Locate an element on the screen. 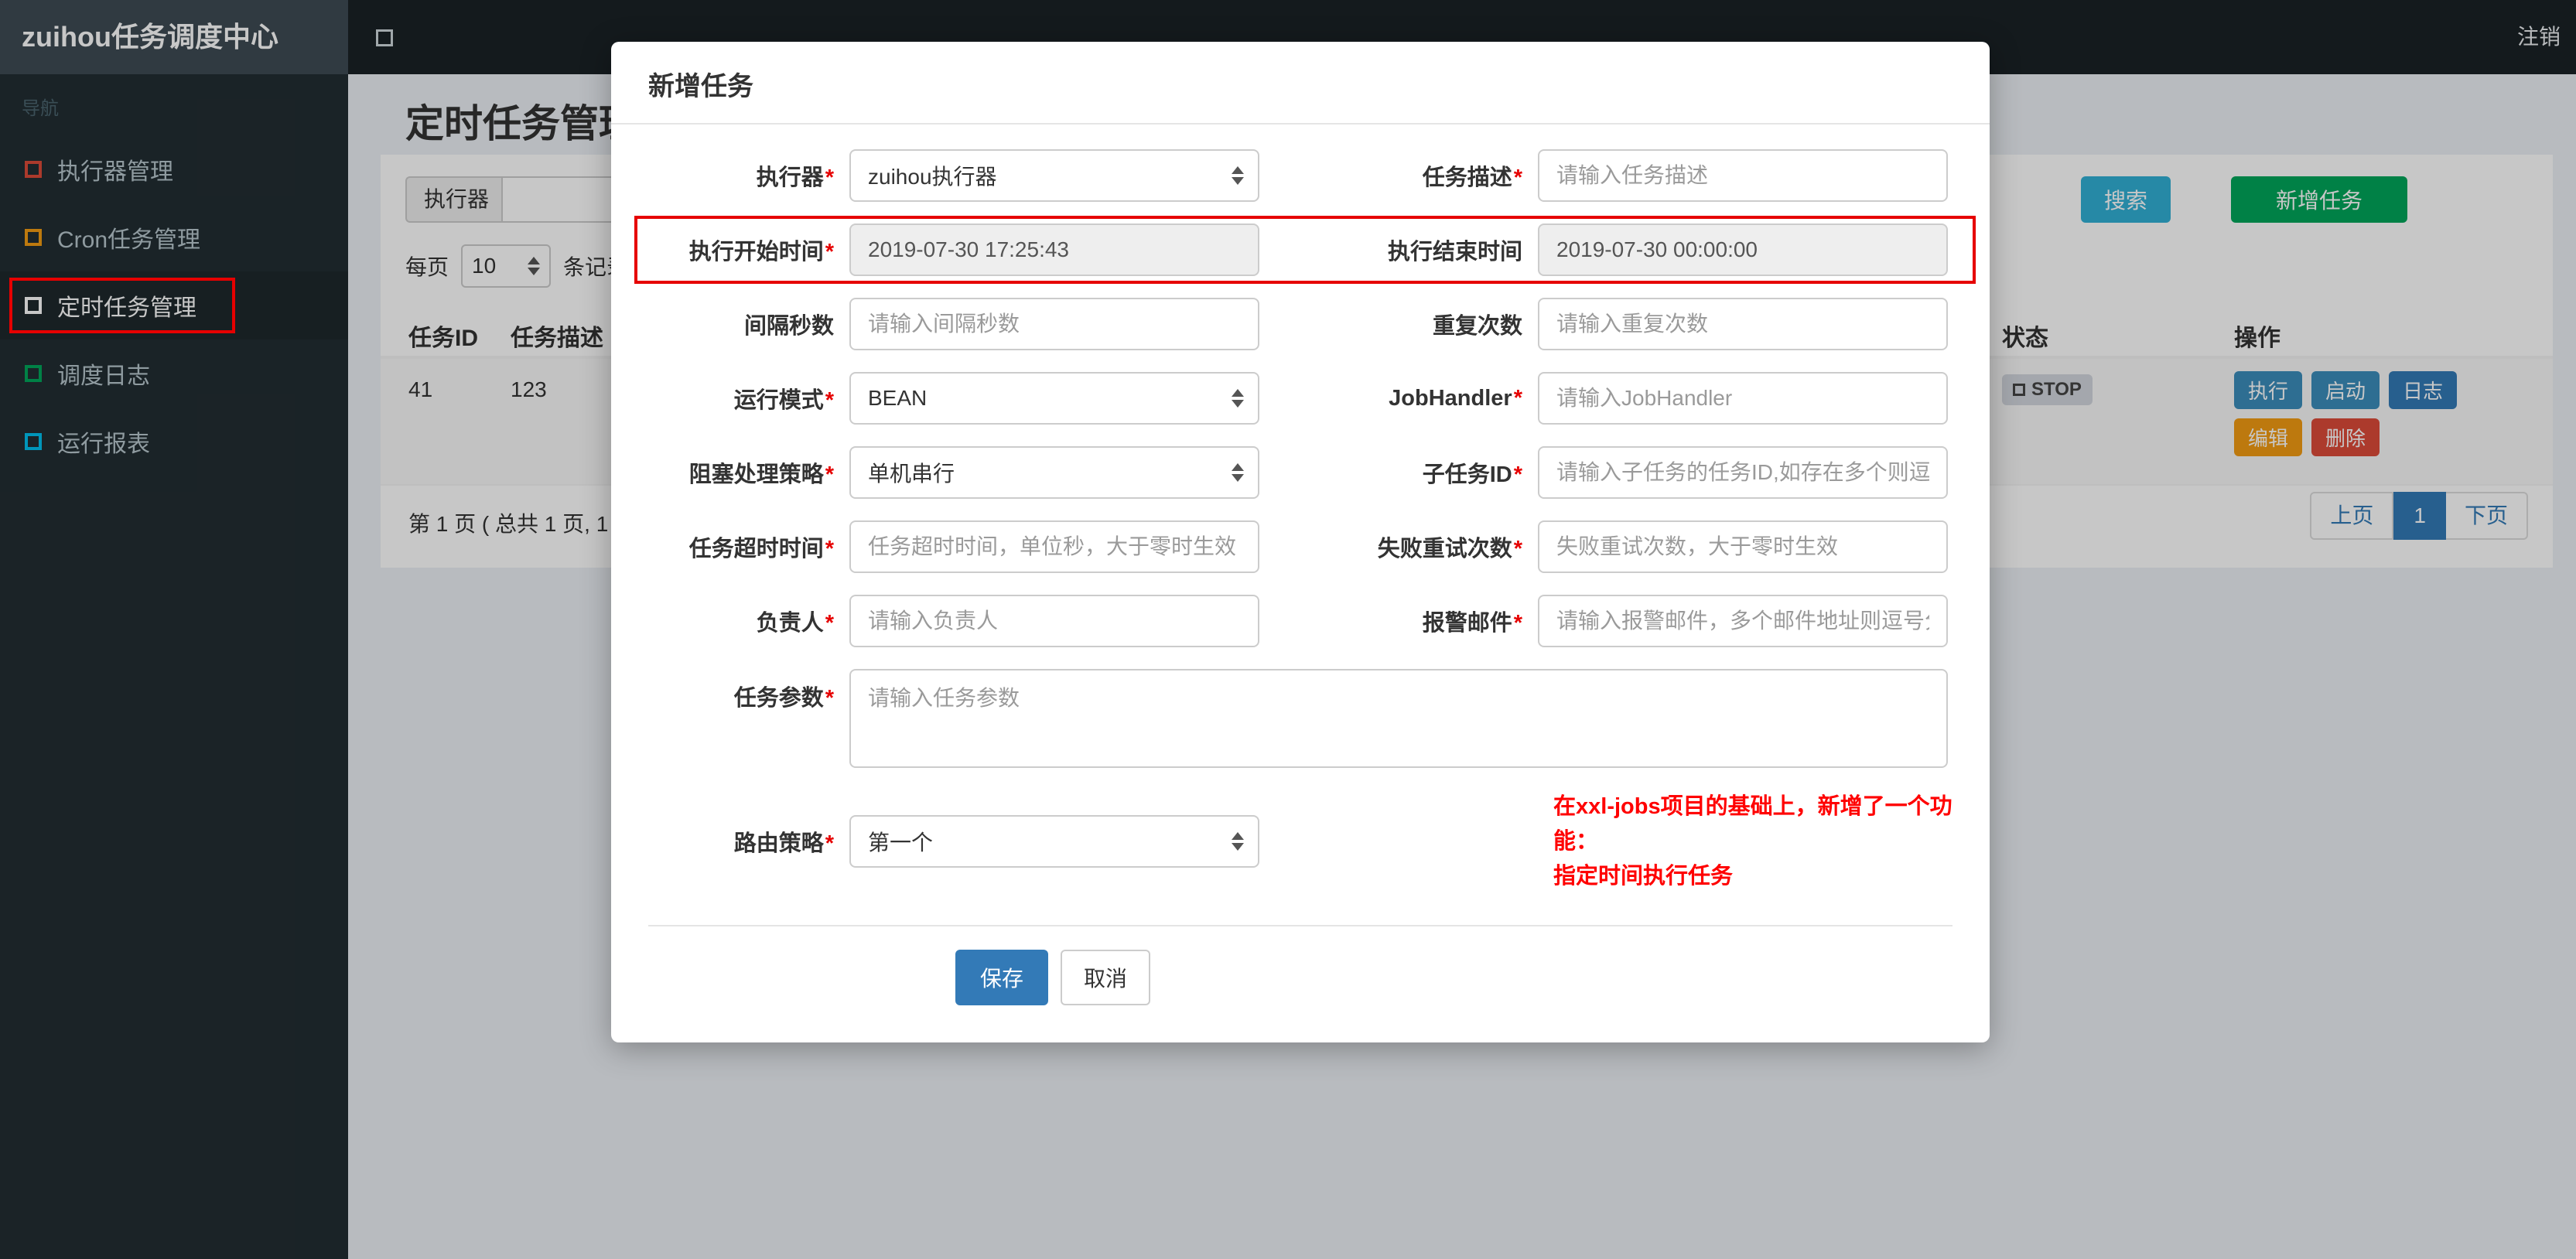 Image resolution: width=2576 pixels, height=1259 pixels. save-button: 保存 is located at coordinates (1001, 977).